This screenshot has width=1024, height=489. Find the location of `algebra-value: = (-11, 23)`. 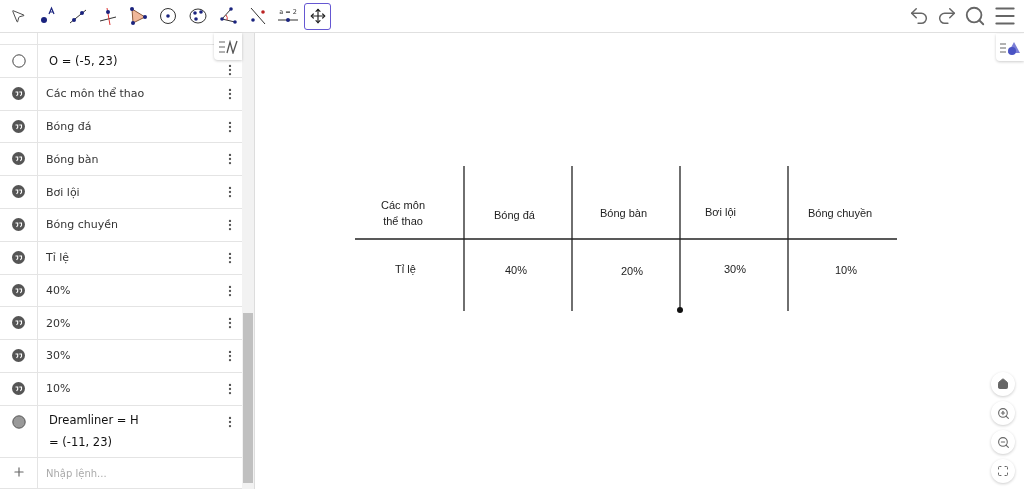

algebra-value: = (-11, 23) is located at coordinates (80, 442).